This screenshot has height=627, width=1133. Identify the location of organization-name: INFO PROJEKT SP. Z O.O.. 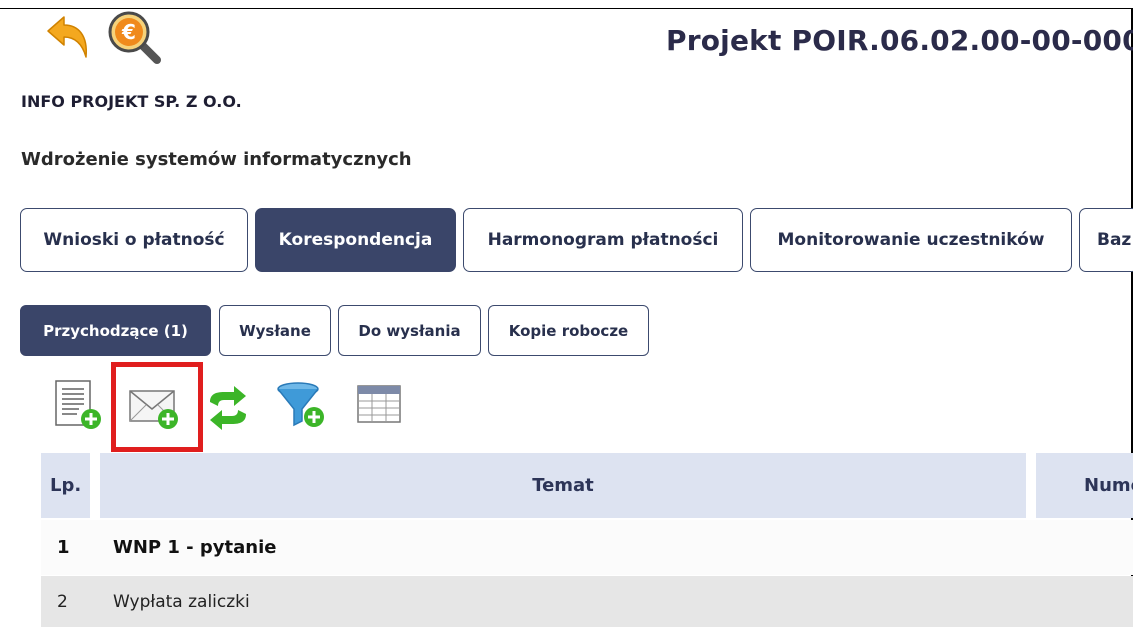
(131, 101).